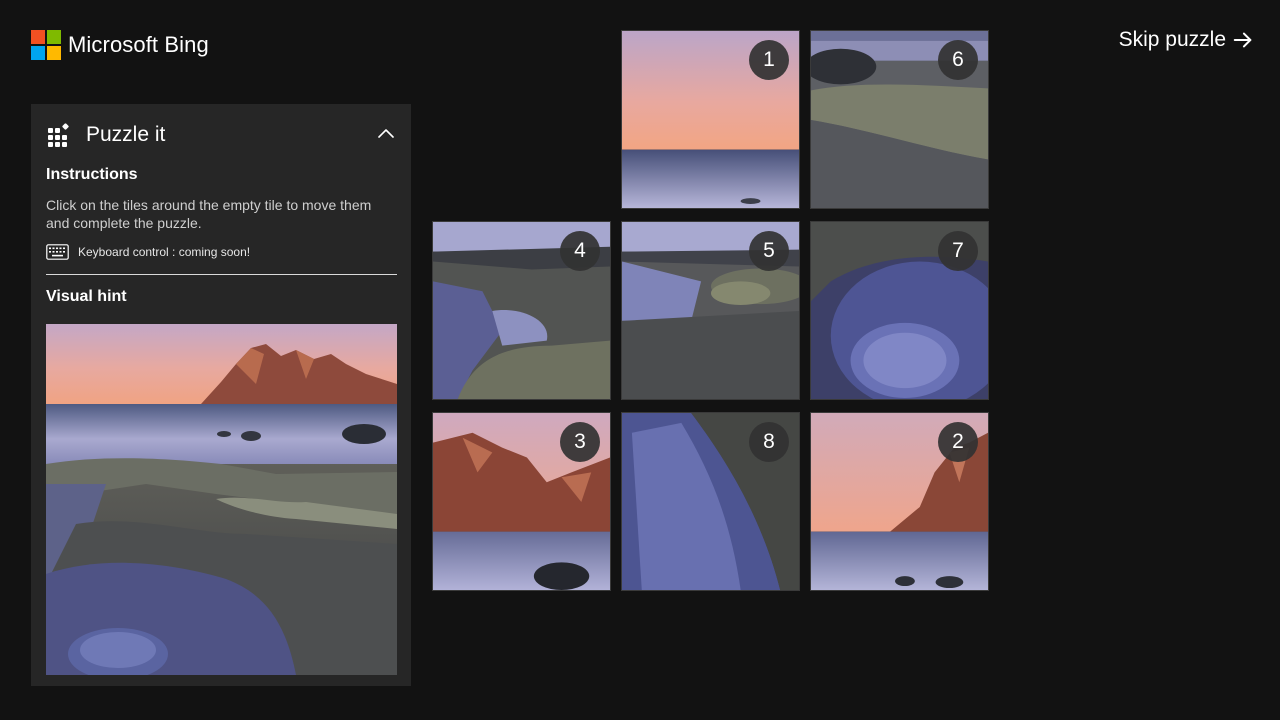 The image size is (1280, 720). Describe the element at coordinates (386, 134) in the screenshot. I see `chevron-up-icon` at that location.